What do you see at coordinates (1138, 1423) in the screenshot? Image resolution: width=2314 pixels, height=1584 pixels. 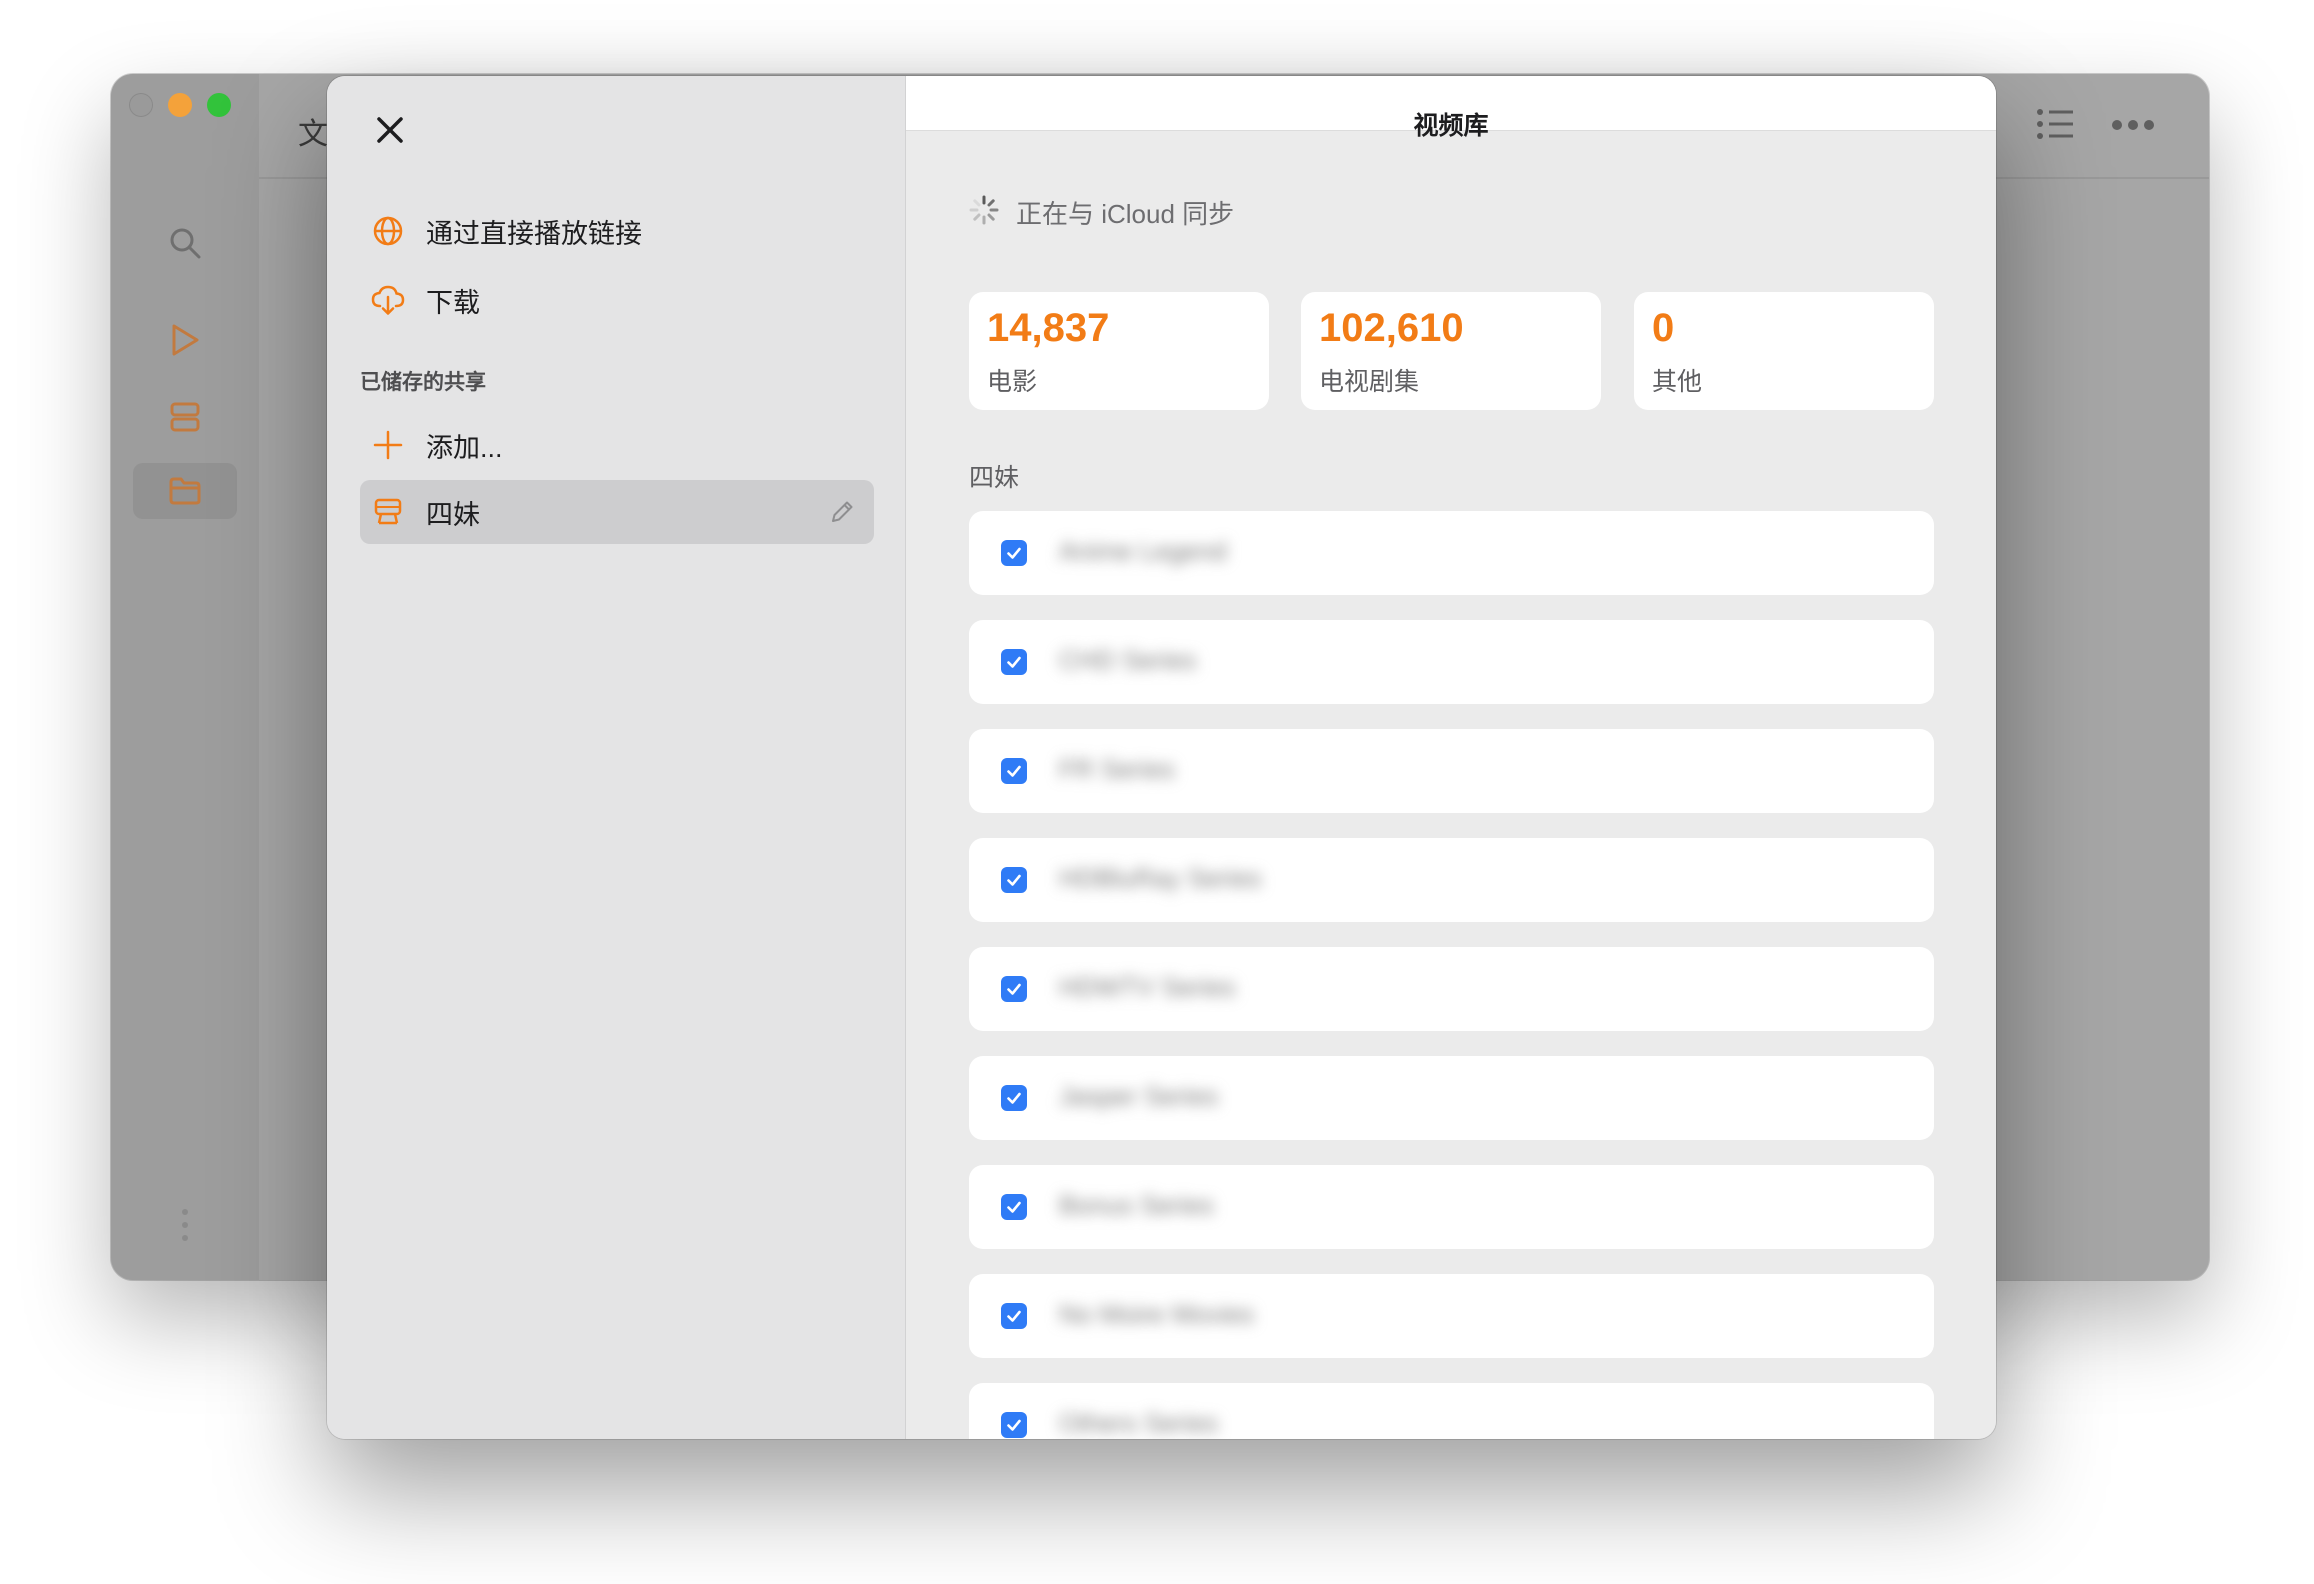 I see `folder-name: Others Series` at bounding box center [1138, 1423].